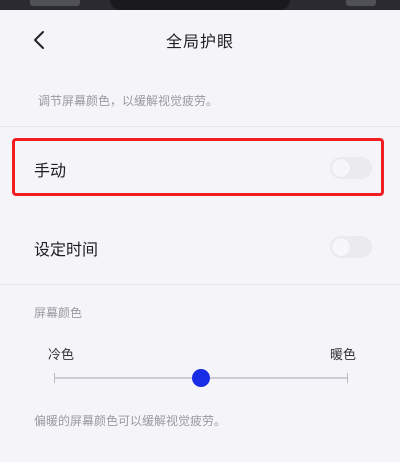 This screenshot has height=462, width=400. I want to click on status-time-blur, so click(55, 3).